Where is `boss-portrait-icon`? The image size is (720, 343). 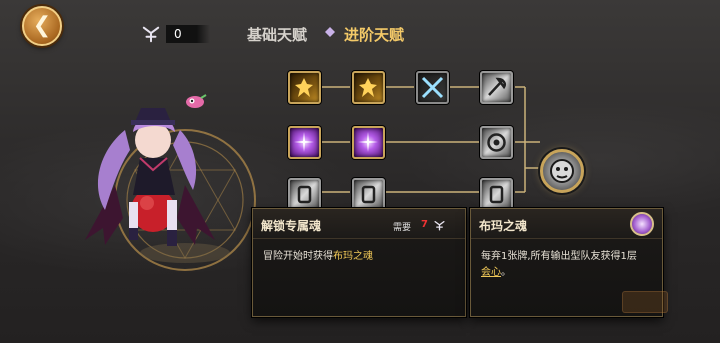 boss-portrait-icon is located at coordinates (562, 171).